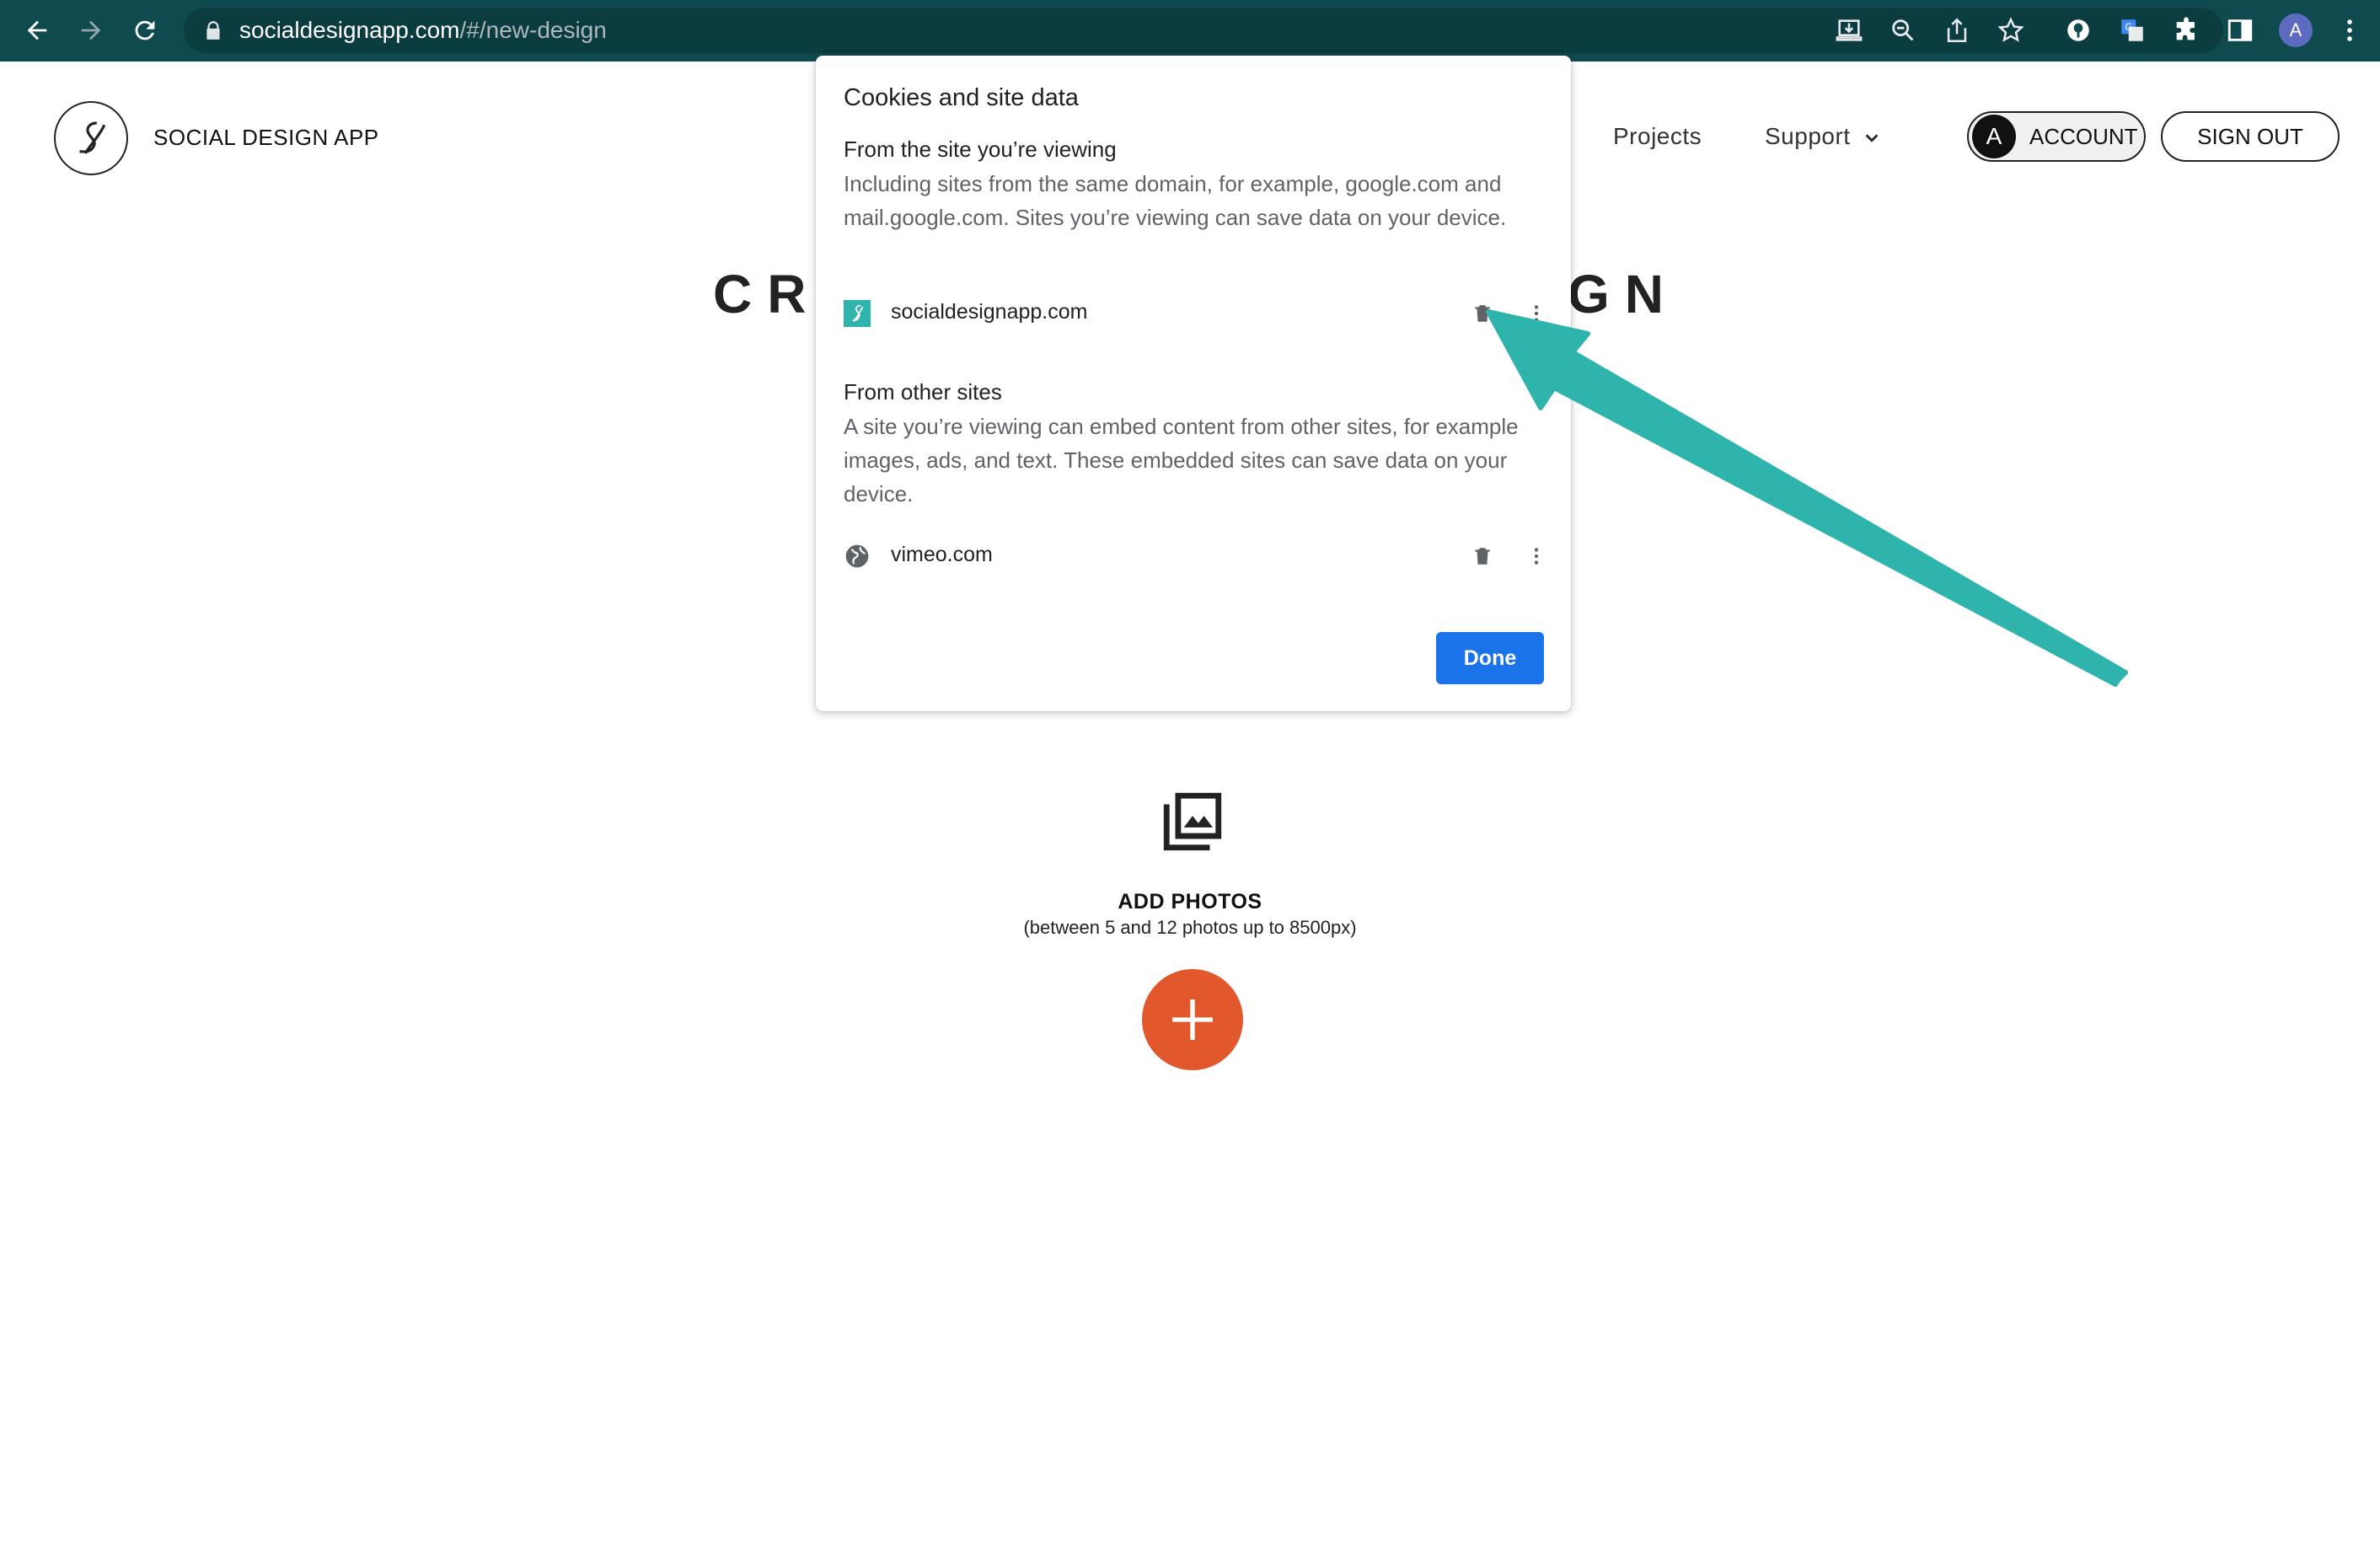 This screenshot has width=2380, height=1559. I want to click on account-button: A ACCOUNT, so click(2056, 137).